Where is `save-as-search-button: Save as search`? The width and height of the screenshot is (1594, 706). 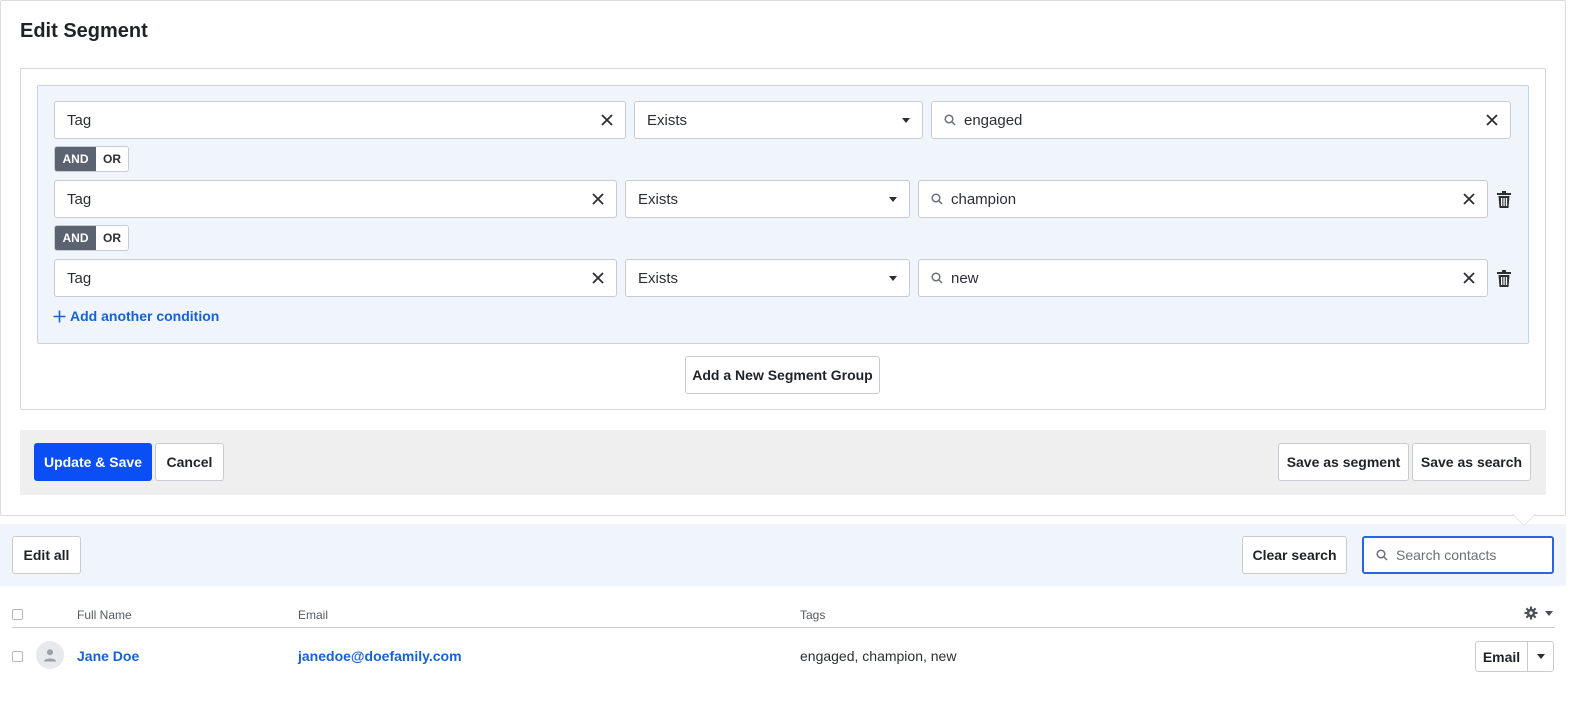
save-as-search-button: Save as search is located at coordinates (1471, 462).